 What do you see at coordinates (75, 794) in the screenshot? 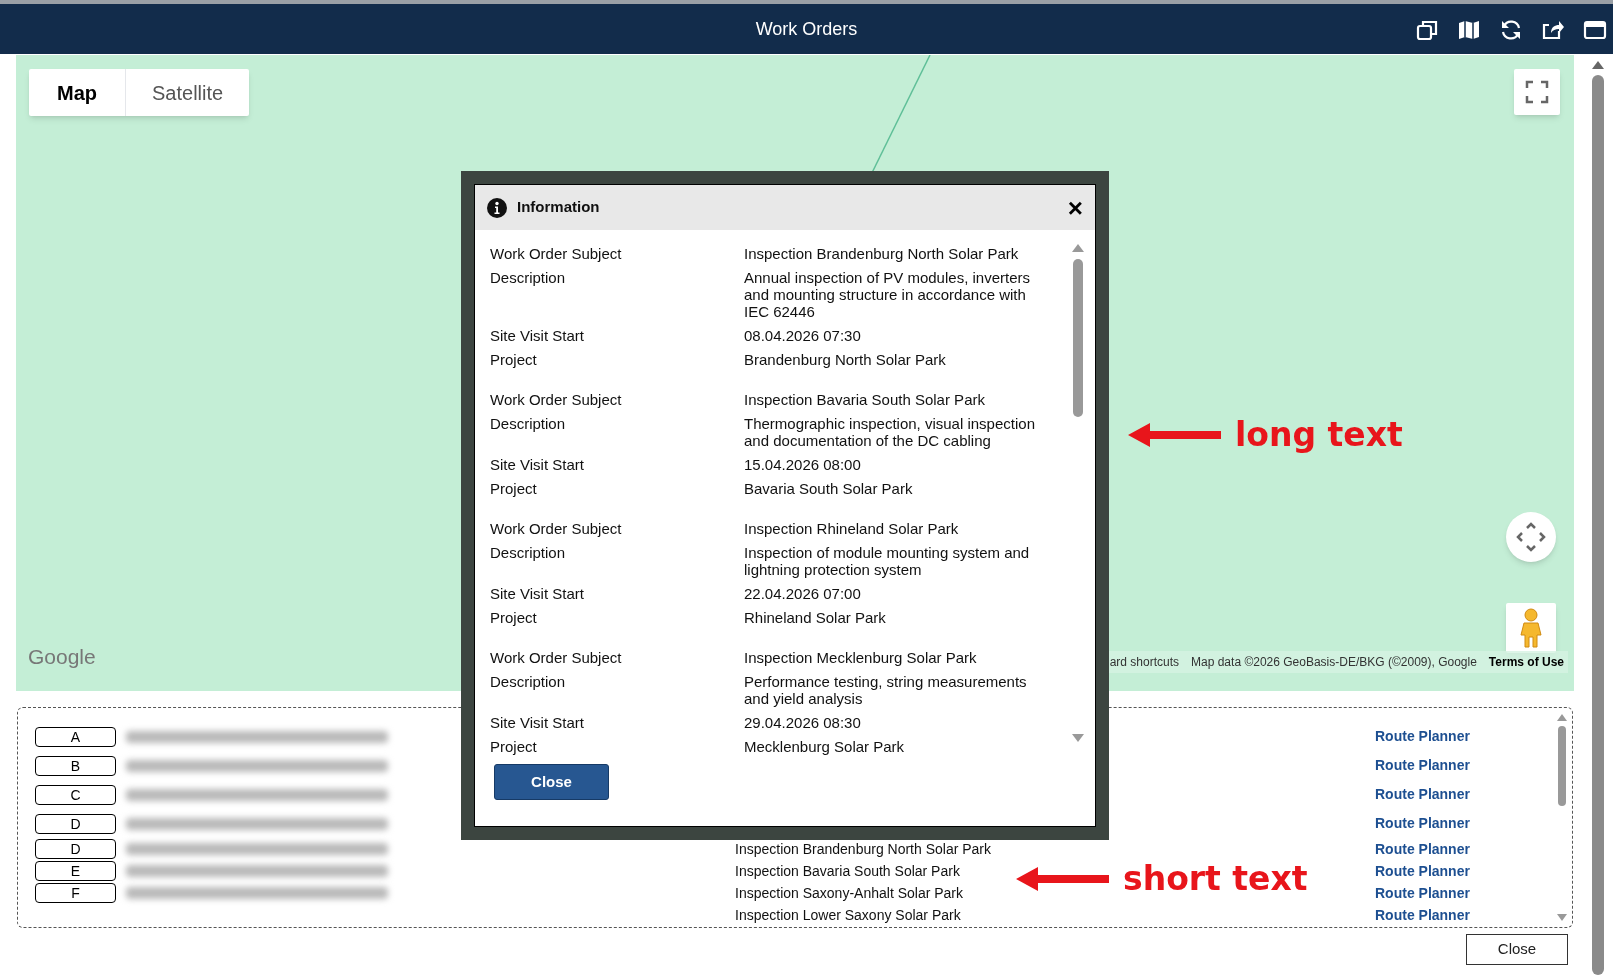
I see `letter-button: C` at bounding box center [75, 794].